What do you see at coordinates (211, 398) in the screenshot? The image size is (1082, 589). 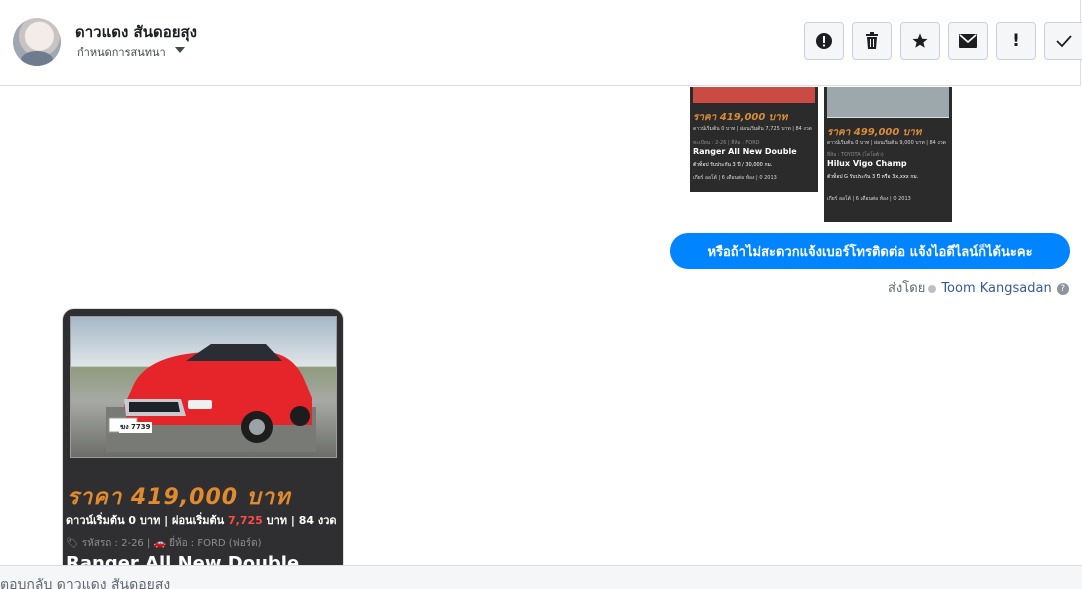 I see `red-pickup-truck-image` at bounding box center [211, 398].